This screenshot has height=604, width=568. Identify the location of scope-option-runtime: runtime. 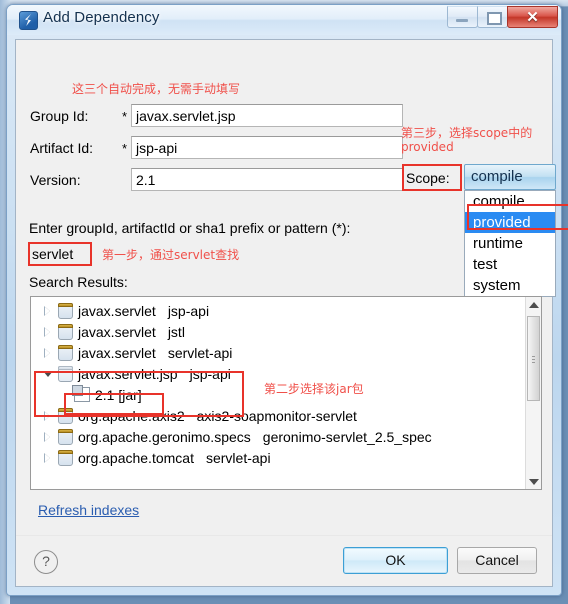
(510, 243).